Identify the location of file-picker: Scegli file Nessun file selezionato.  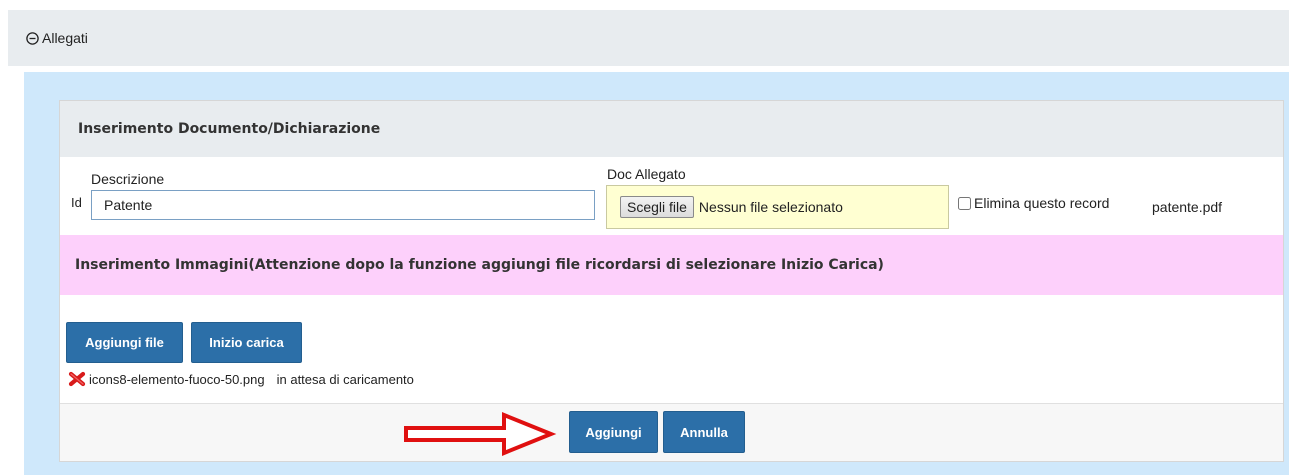
(777, 207).